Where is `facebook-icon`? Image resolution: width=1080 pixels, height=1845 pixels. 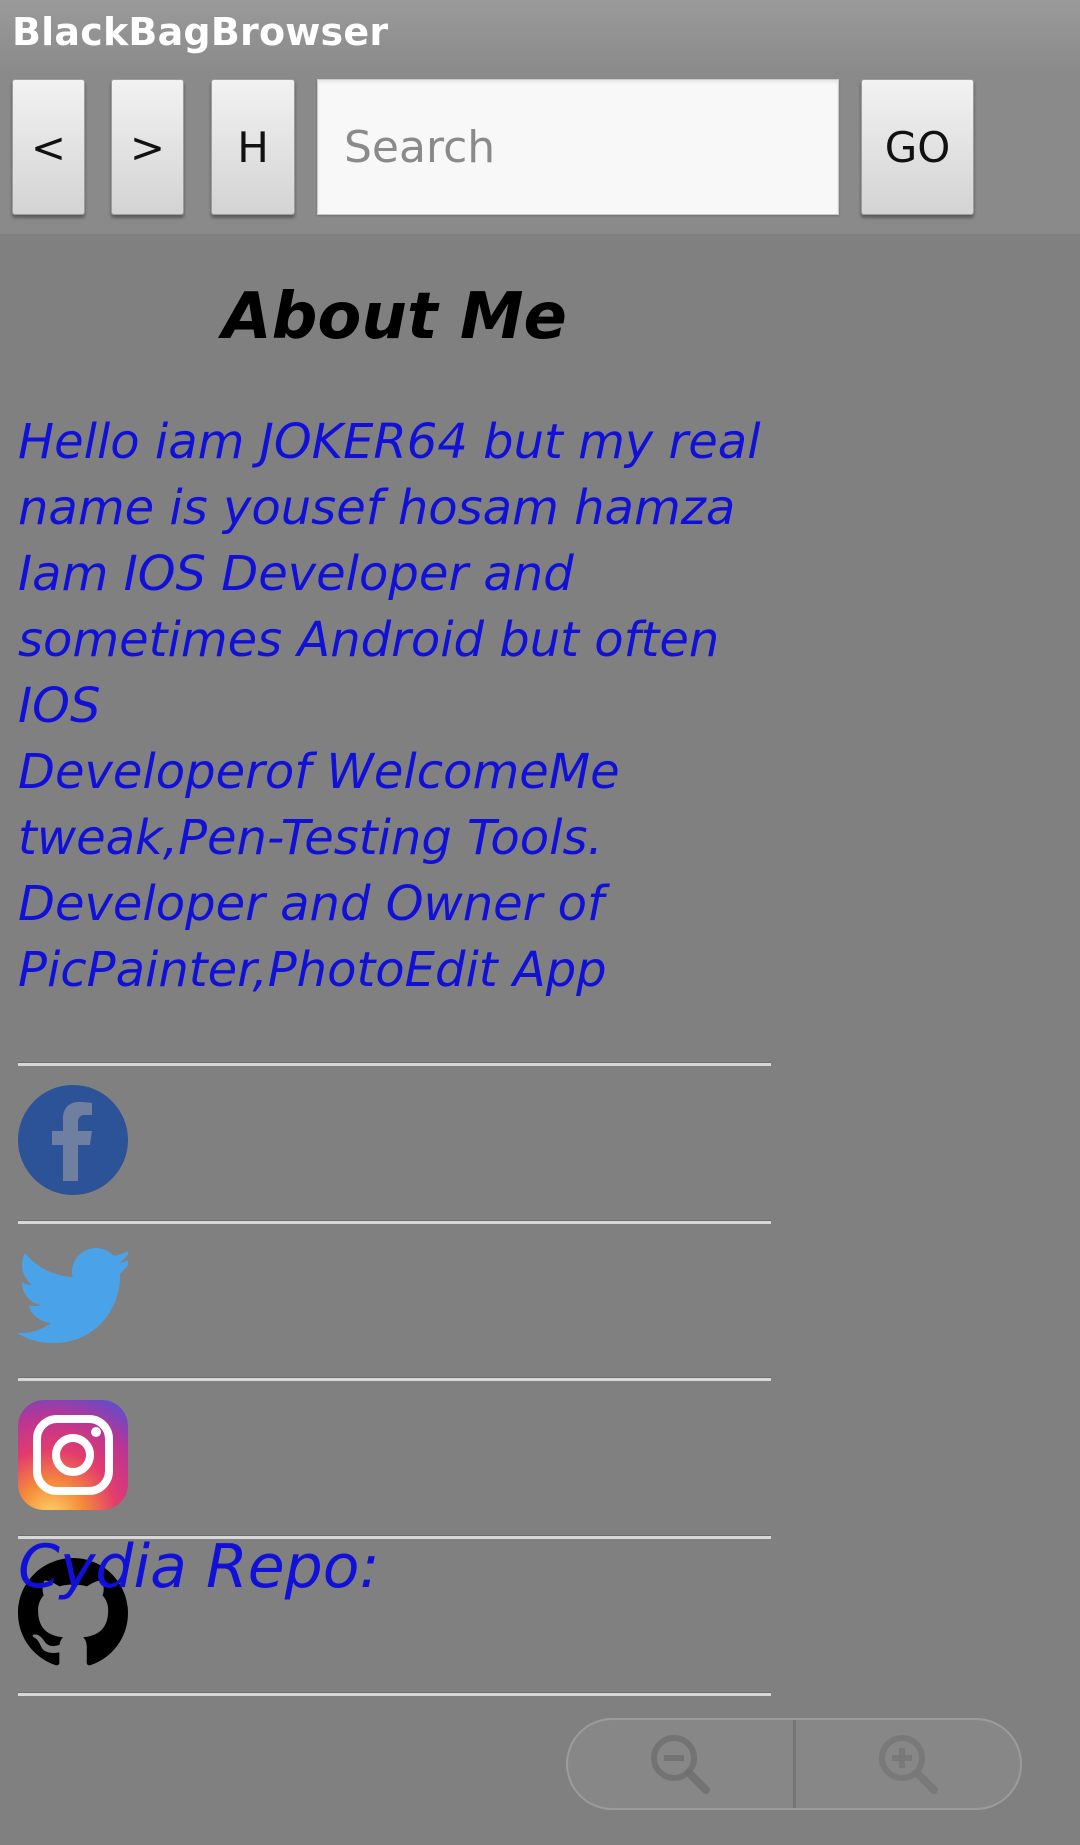
facebook-icon is located at coordinates (73, 1140).